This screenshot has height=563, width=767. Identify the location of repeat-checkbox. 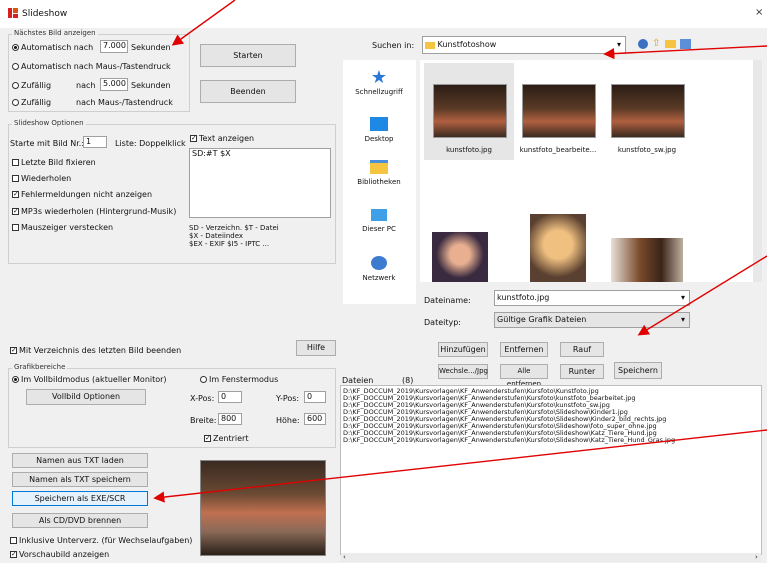
(15, 178).